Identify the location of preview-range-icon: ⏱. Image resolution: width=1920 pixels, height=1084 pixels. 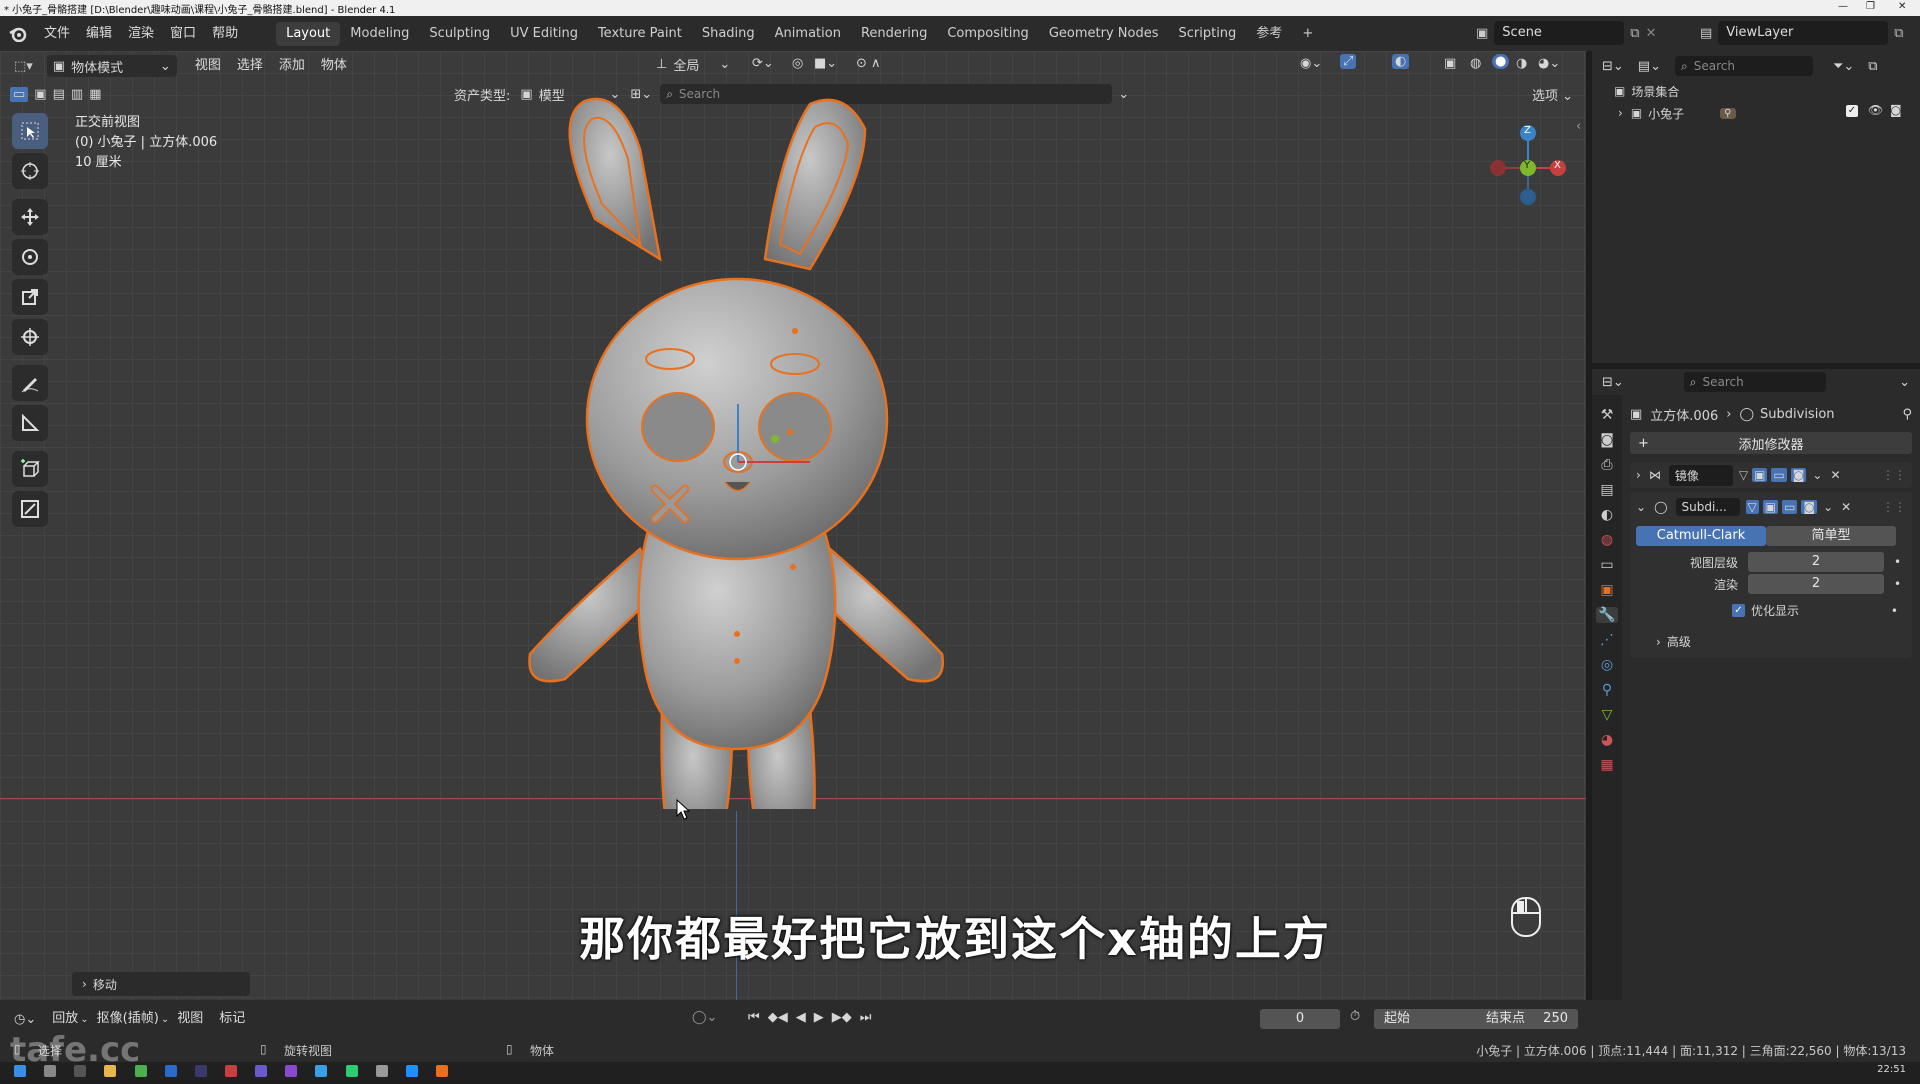
(1355, 1016).